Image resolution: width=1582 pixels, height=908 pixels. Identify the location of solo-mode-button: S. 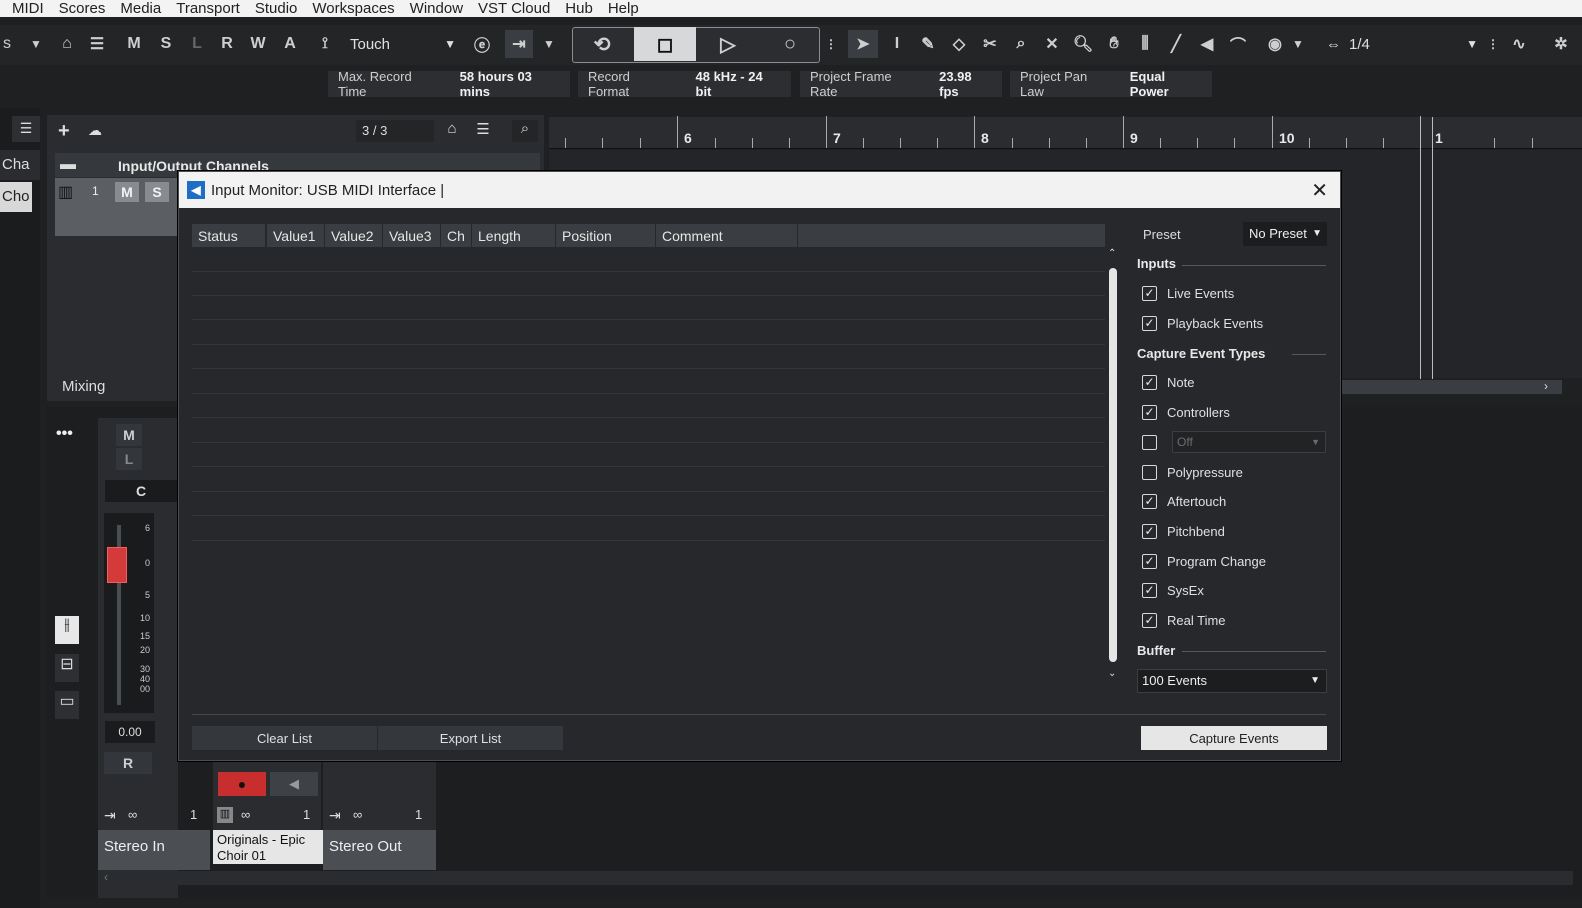
(166, 44).